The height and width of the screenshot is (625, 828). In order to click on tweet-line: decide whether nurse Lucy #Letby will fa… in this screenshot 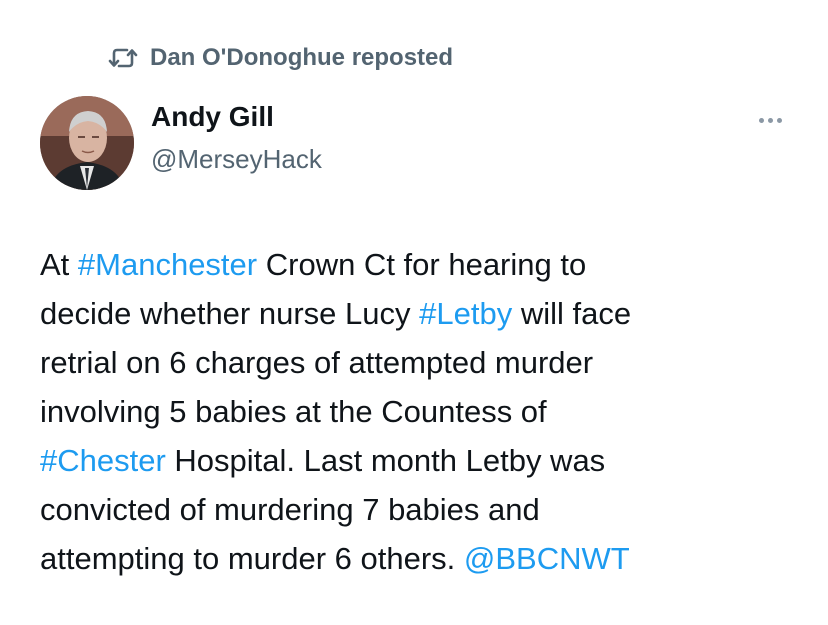, I will do `click(420, 313)`.